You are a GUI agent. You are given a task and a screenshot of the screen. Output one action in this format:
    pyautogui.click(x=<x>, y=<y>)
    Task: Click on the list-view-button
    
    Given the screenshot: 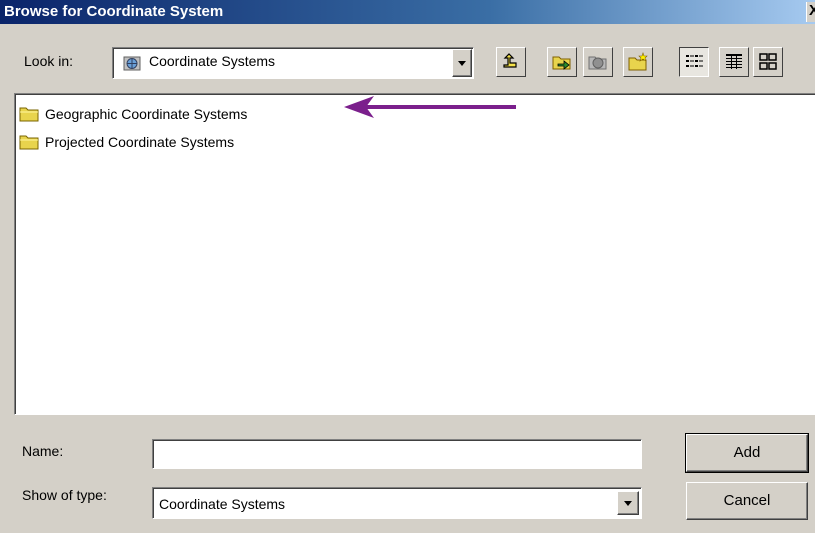 What is the action you would take?
    pyautogui.click(x=694, y=62)
    